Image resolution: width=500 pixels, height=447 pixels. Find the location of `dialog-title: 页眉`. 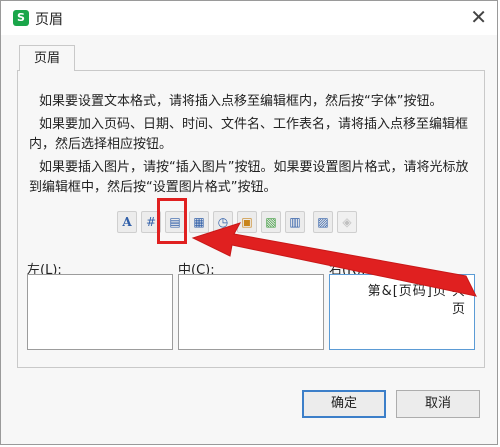

dialog-title: 页眉 is located at coordinates (49, 20).